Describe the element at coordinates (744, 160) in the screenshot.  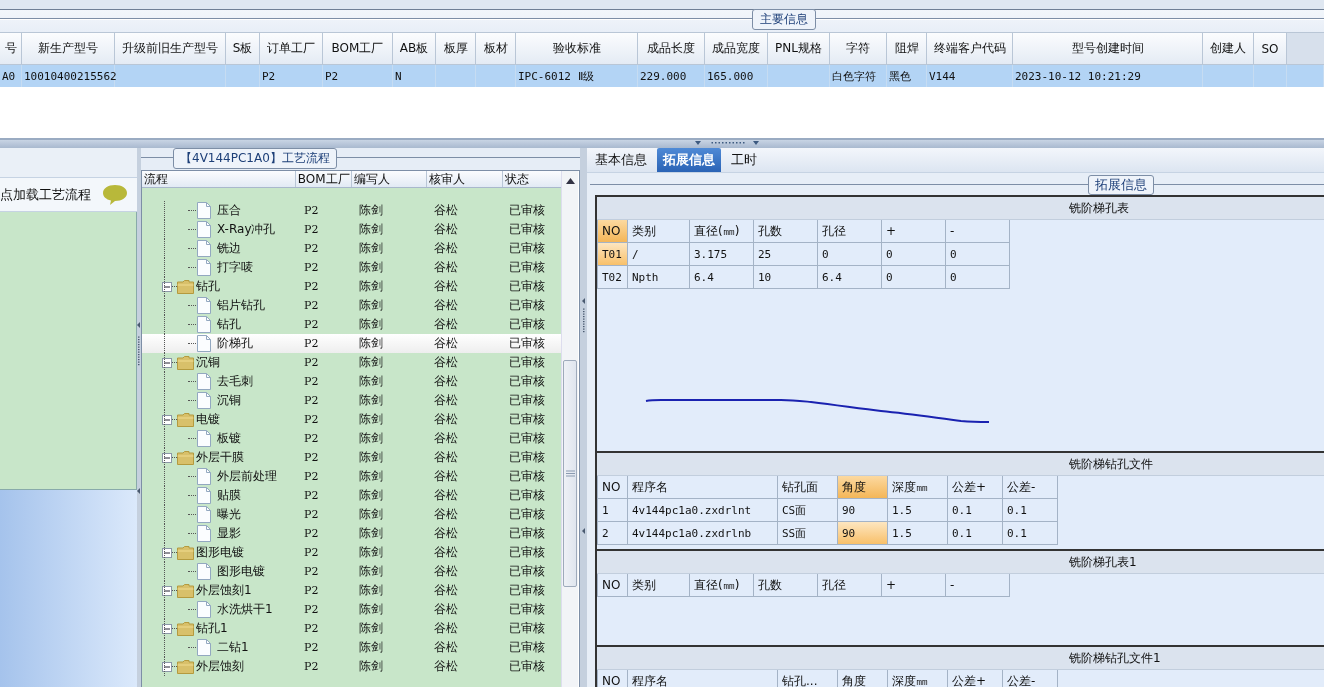
I see `tab: 工时` at that location.